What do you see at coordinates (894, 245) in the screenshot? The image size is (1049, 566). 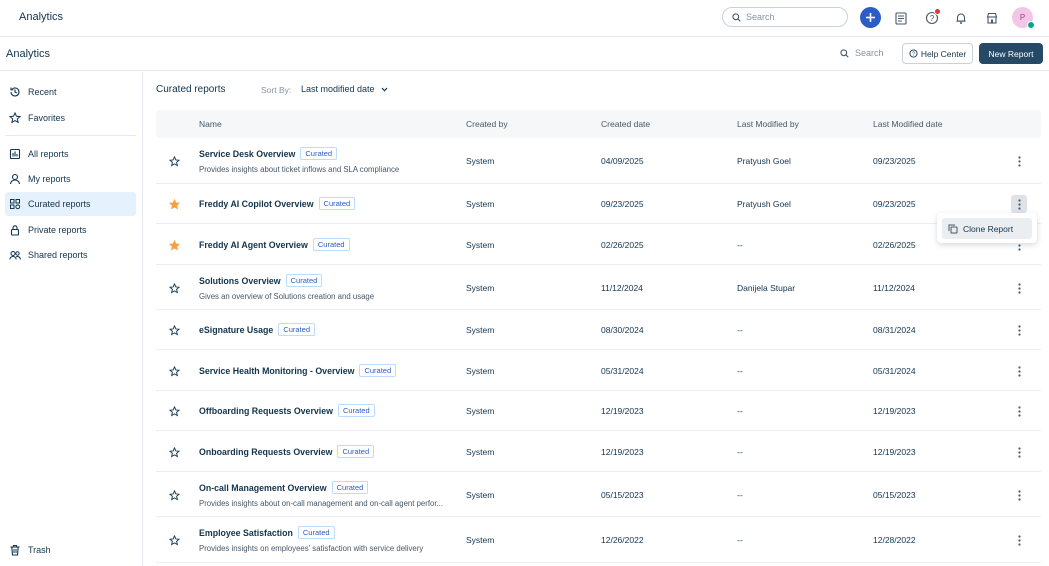 I see `last-modified-date-cell: 02/26/2025` at bounding box center [894, 245].